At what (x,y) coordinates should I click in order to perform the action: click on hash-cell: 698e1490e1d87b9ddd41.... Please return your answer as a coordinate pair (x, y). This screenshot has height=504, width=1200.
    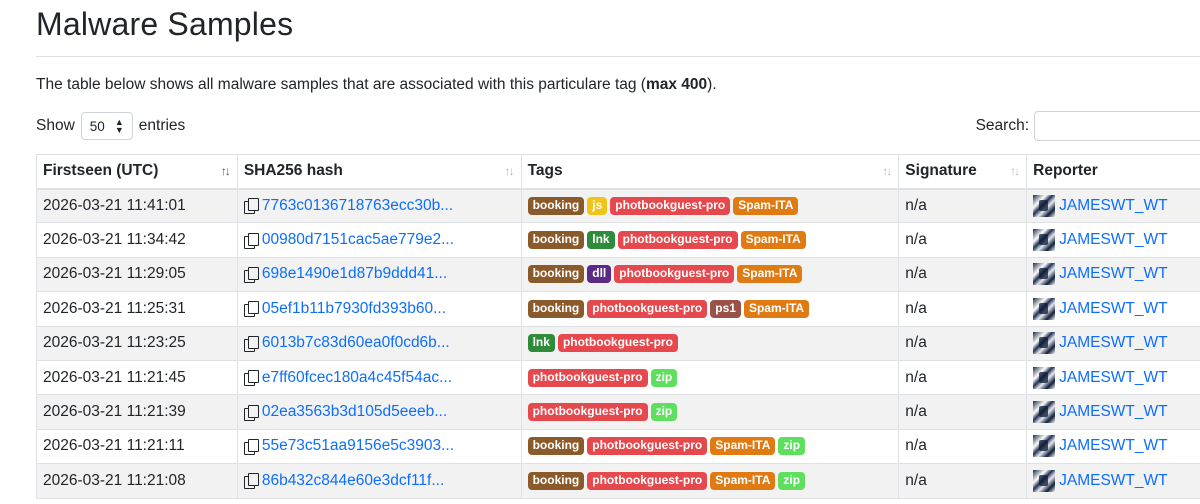
    Looking at the image, I should click on (379, 274).